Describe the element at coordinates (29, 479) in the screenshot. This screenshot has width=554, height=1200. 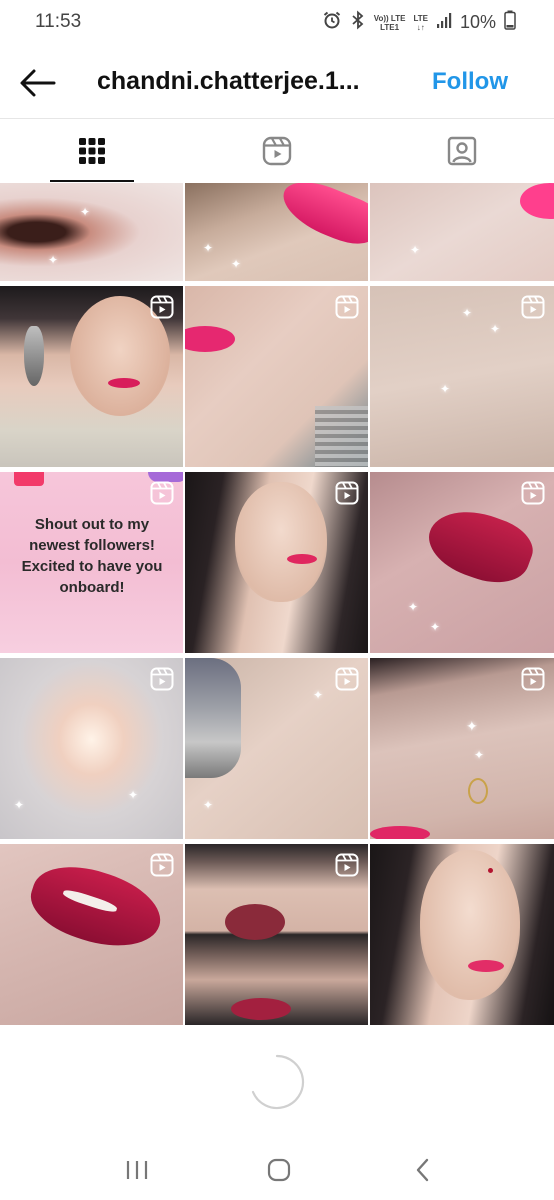
I see `decor-shape` at that location.